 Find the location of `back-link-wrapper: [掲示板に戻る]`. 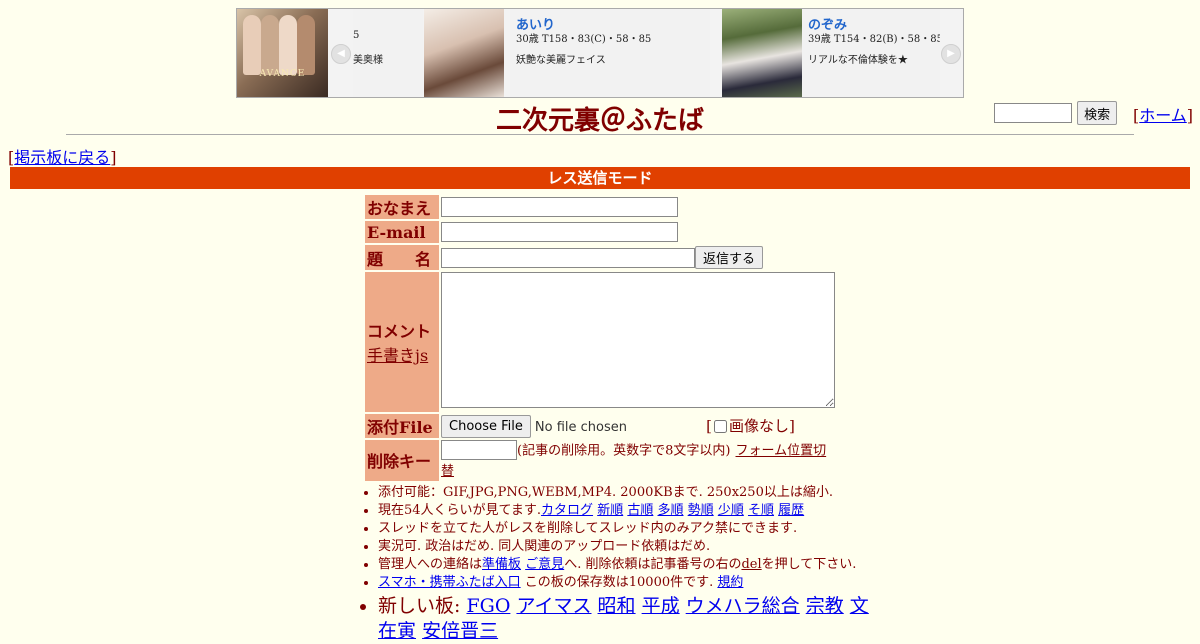

back-link-wrapper: [掲示板に戻る] is located at coordinates (62, 157).